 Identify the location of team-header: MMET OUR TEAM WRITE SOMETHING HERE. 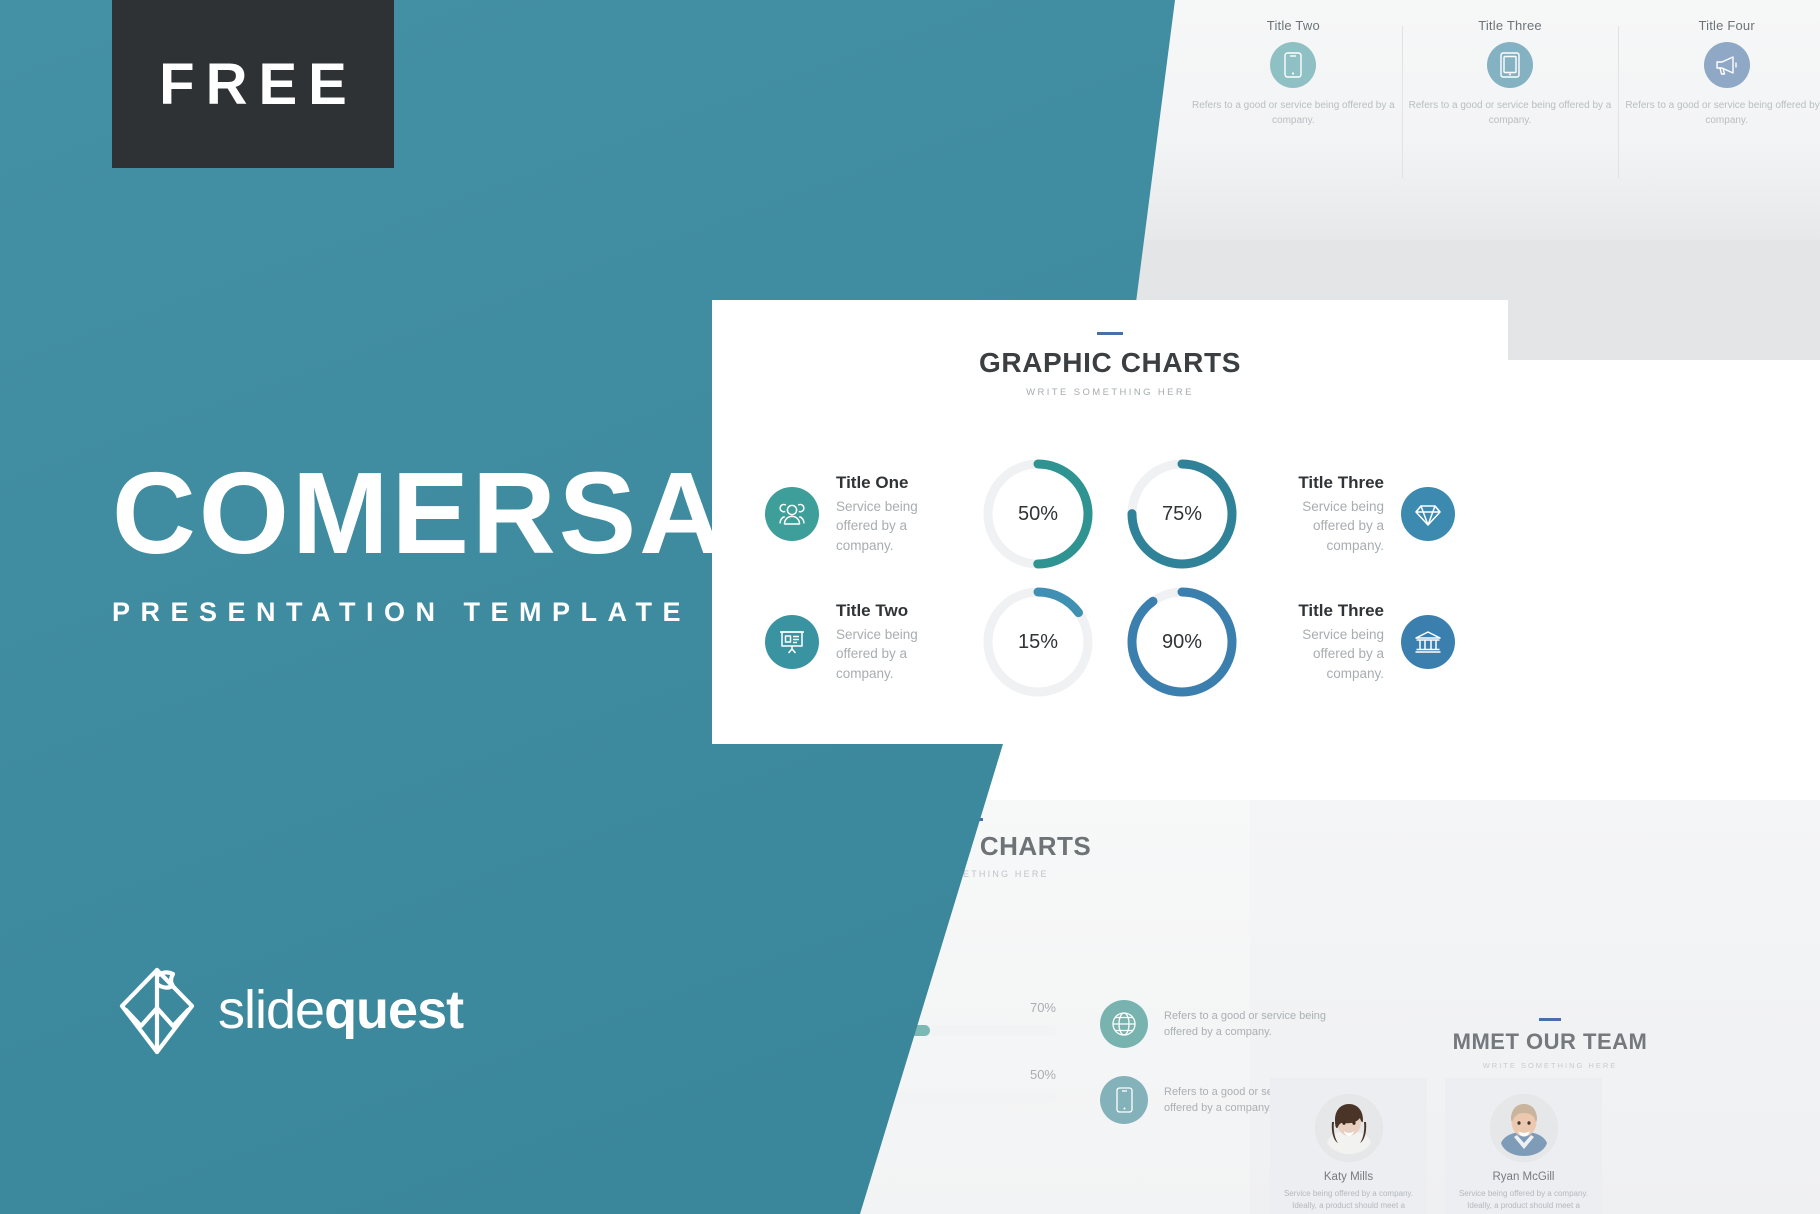
(1535, 1044).